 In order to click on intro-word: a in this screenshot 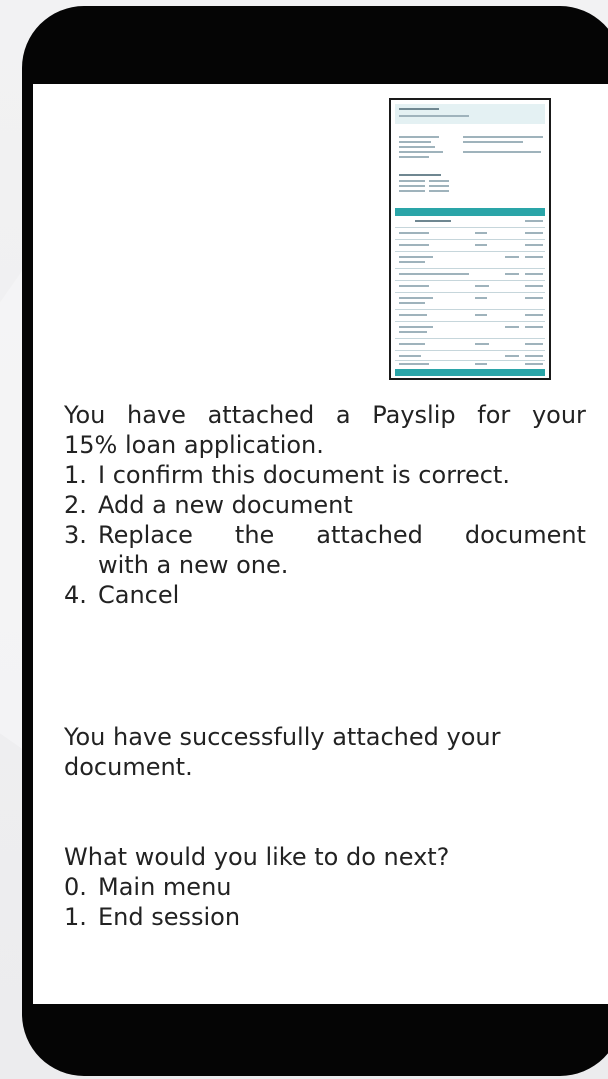, I will do `click(343, 415)`.